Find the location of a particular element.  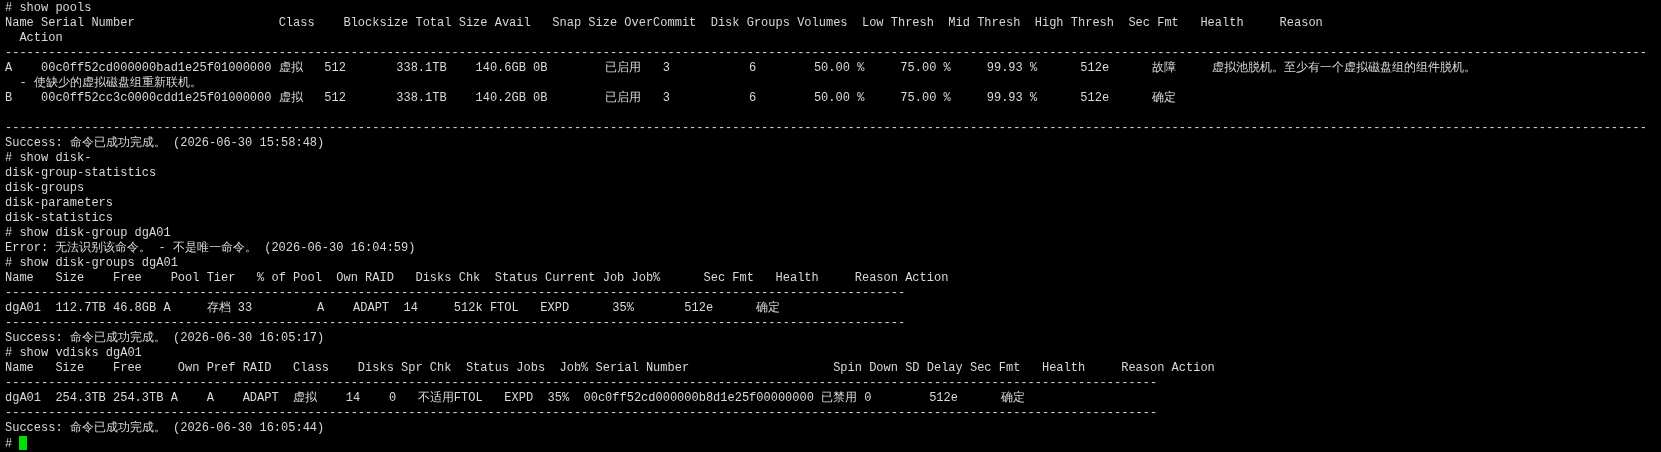

output-line: A 00c0ff52cd000000bad1e25f01000000 虚拟 512 338.1TB 140.6GB 0B 已启用 3 6 50.00 % 75.00 % 99.93 % 512e 故障 虚拟池脱机。至少有一个虚拟磁盘组的组件脱机。 is located at coordinates (741, 68).